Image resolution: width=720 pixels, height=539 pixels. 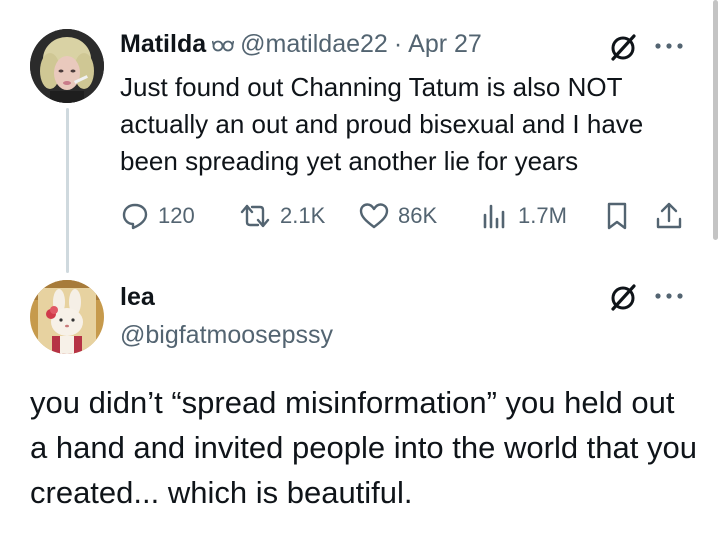 What do you see at coordinates (255, 216) in the screenshot?
I see `repost-icon` at bounding box center [255, 216].